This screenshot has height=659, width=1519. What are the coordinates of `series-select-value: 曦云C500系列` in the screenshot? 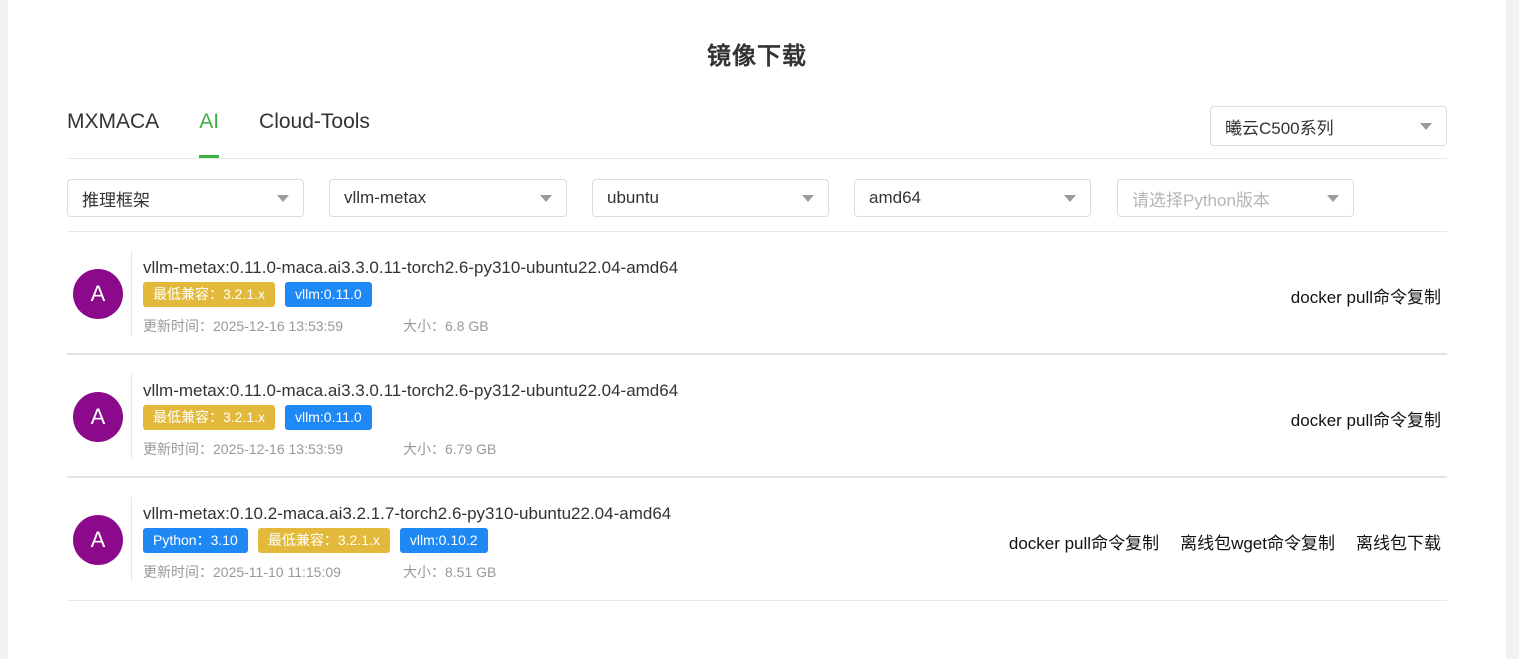 It's located at (1279, 128).